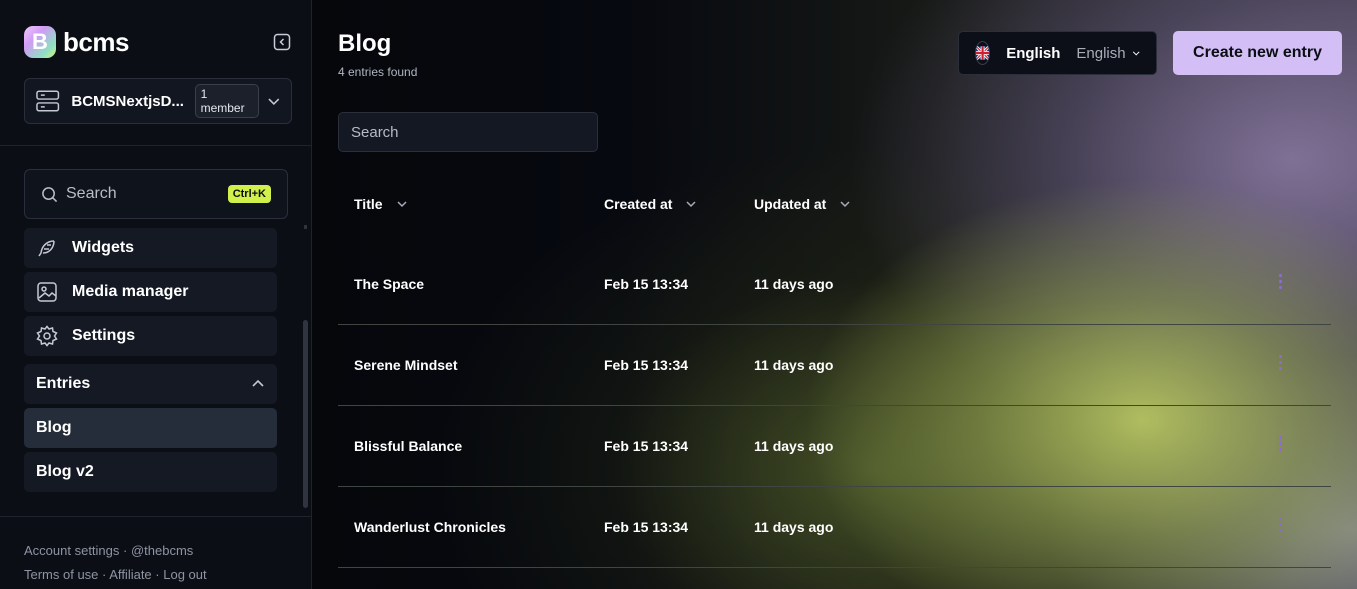 This screenshot has height=589, width=1357. What do you see at coordinates (96, 41) in the screenshot?
I see `logo-text: bcms` at bounding box center [96, 41].